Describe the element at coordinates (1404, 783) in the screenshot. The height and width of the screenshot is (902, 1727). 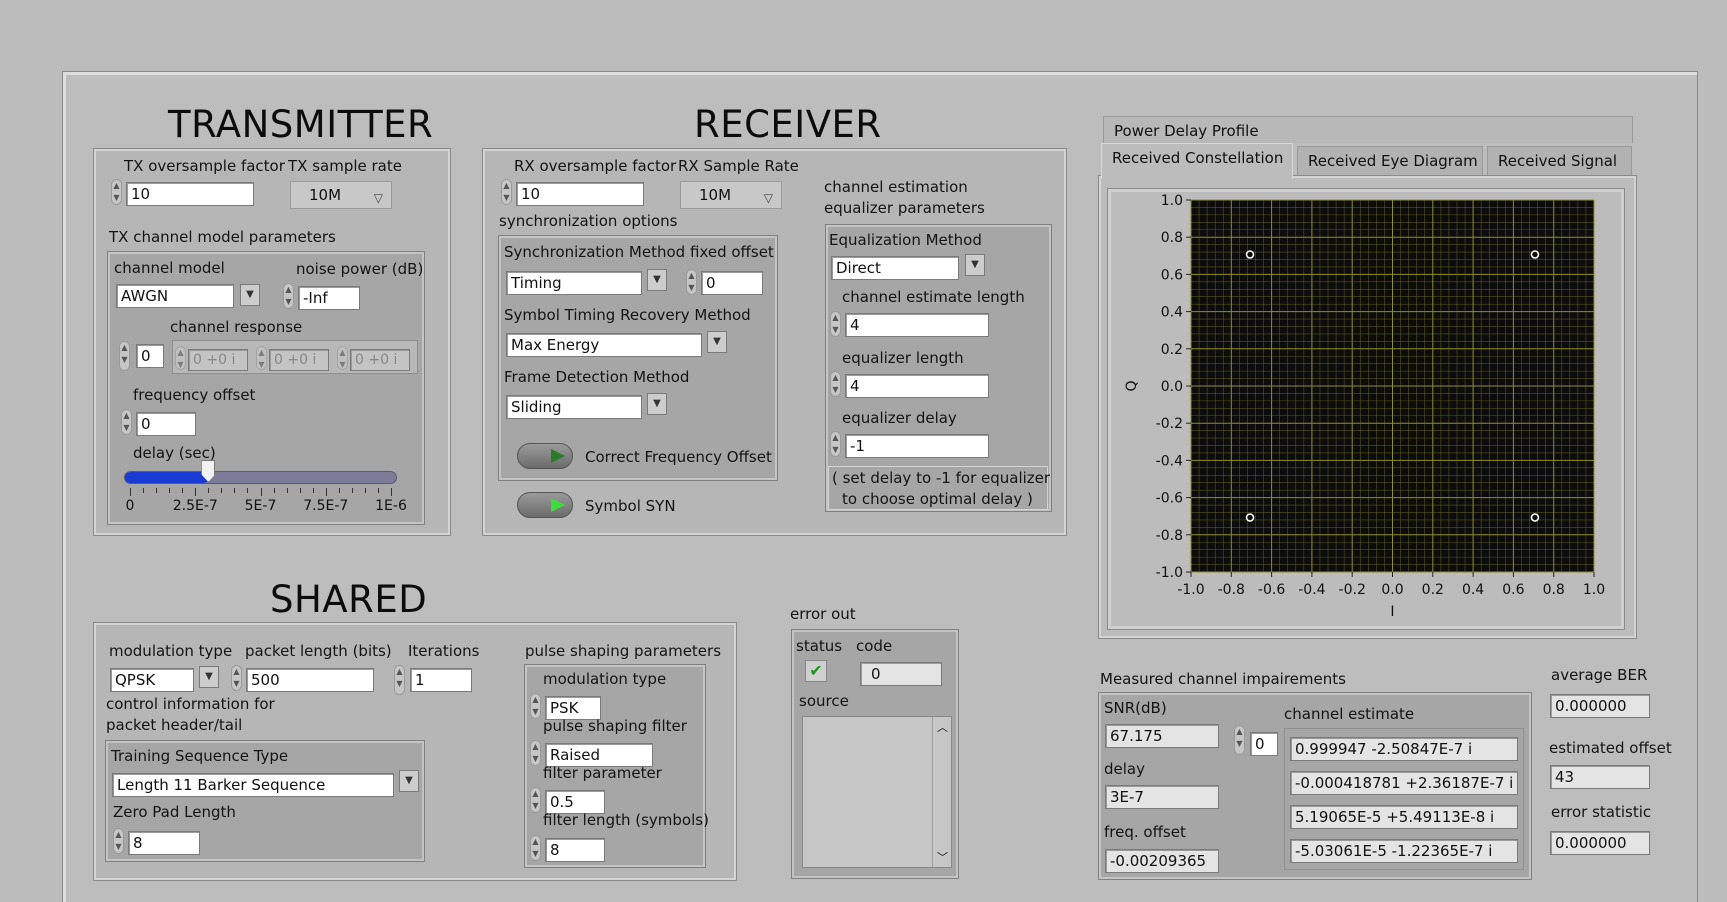
I see `channel-estimate-element-2: -0.000418781 +2.36187E-7 i` at that location.